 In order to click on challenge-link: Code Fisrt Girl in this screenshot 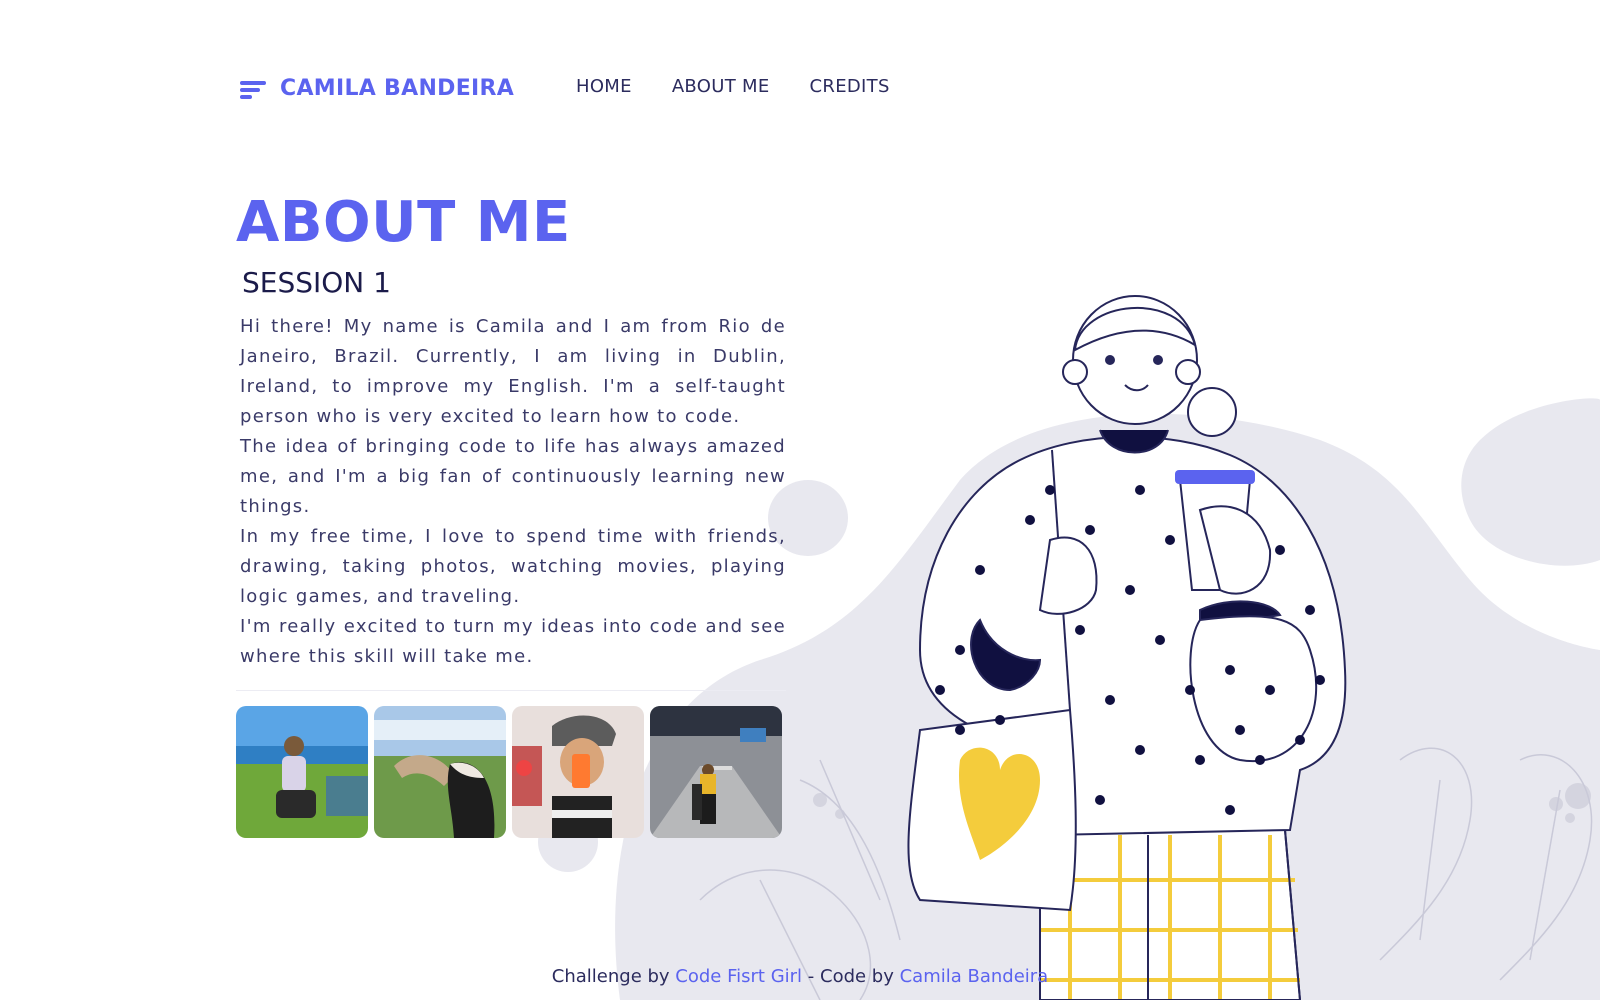, I will do `click(738, 976)`.